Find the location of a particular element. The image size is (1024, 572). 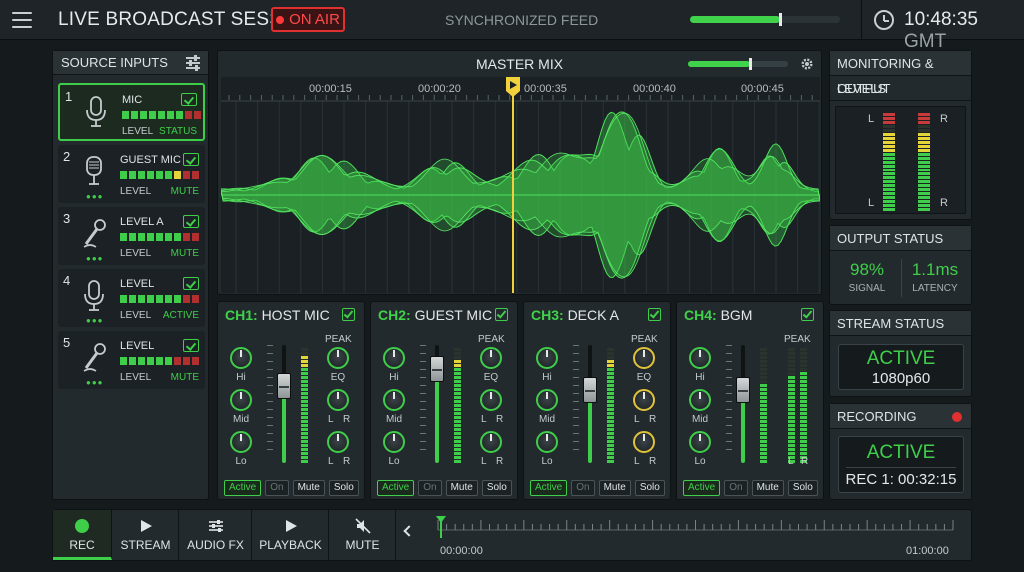

source-input-card: 3 LEVEL A LEVEL MUTE ●●● is located at coordinates (131, 236).